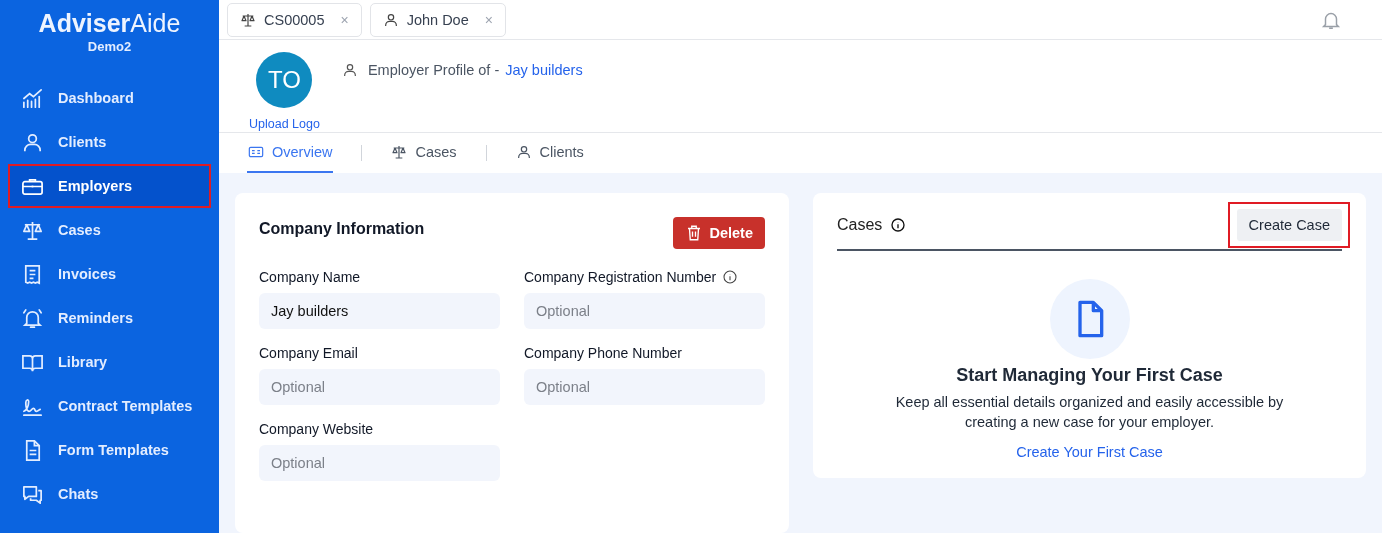 This screenshot has width=1382, height=533. I want to click on input-field: Jay builders, so click(379, 311).